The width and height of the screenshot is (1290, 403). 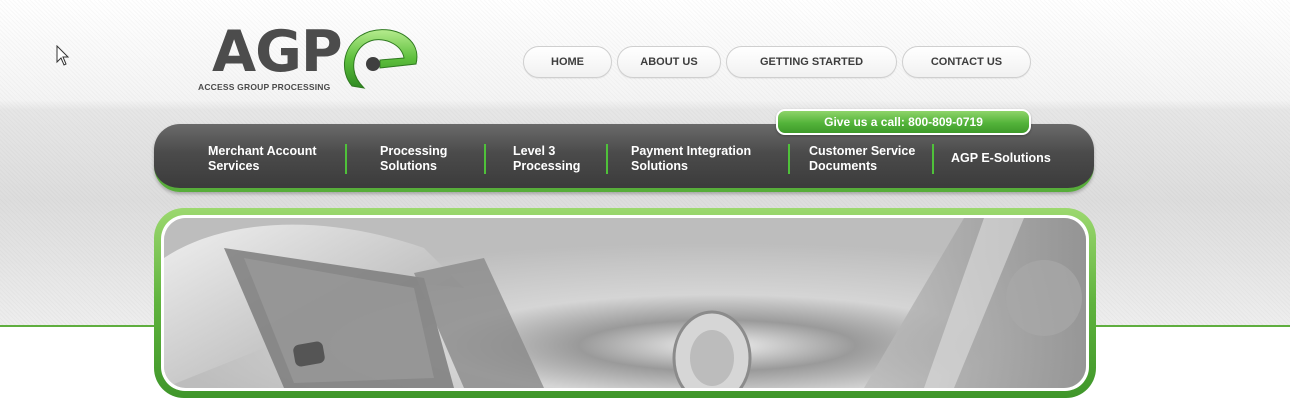 I want to click on nav-level-3-processing: Level 3 Processing, so click(x=546, y=159).